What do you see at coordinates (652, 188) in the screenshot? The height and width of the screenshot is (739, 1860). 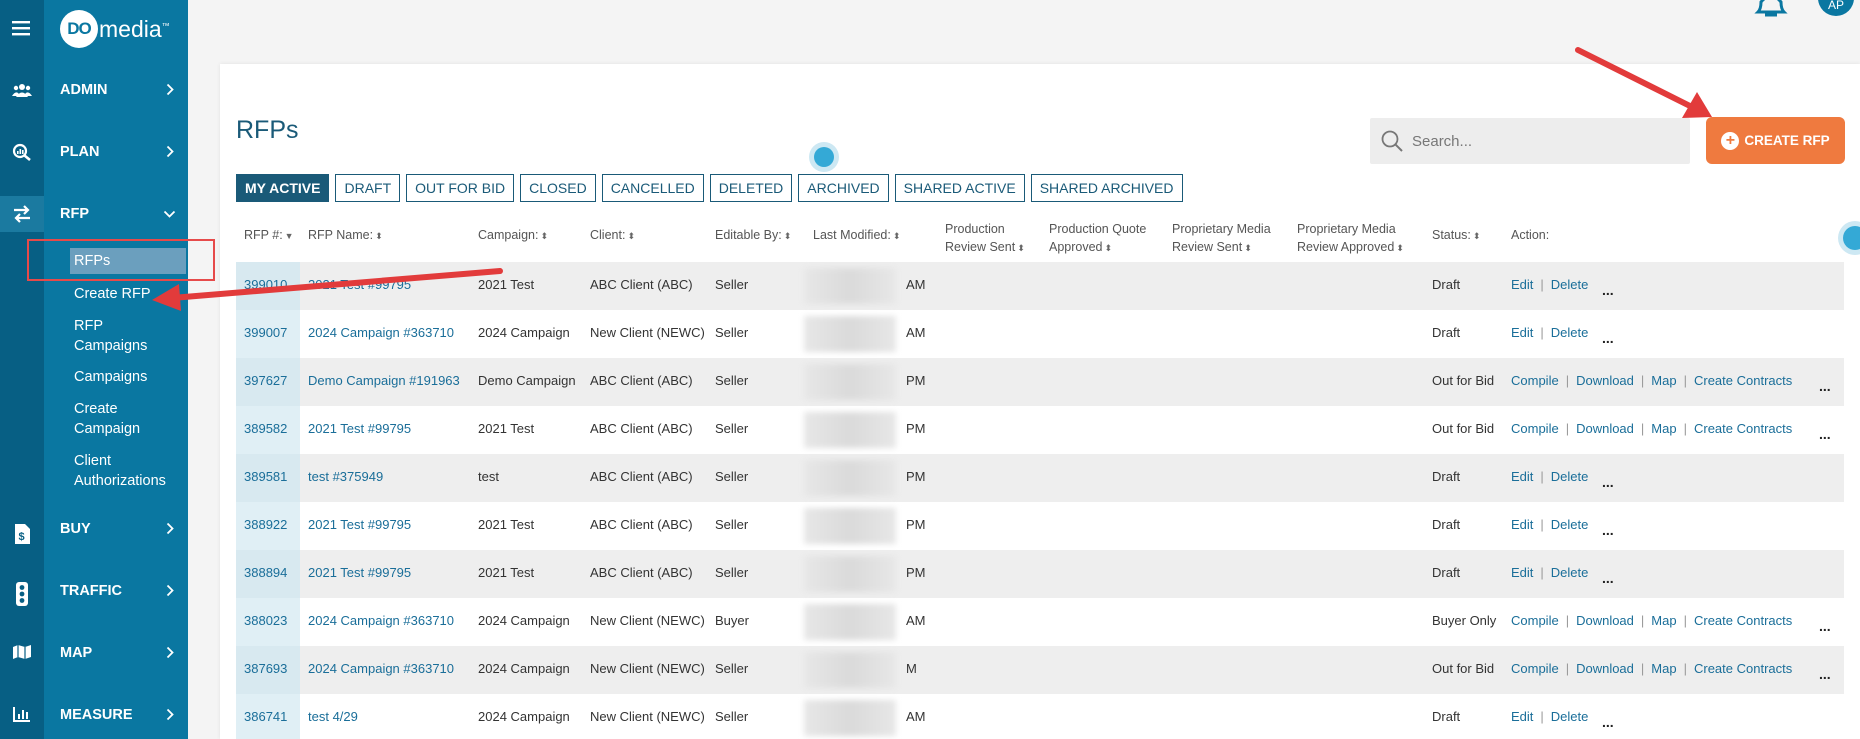 I see `tab-cancelled: CANCELLED` at bounding box center [652, 188].